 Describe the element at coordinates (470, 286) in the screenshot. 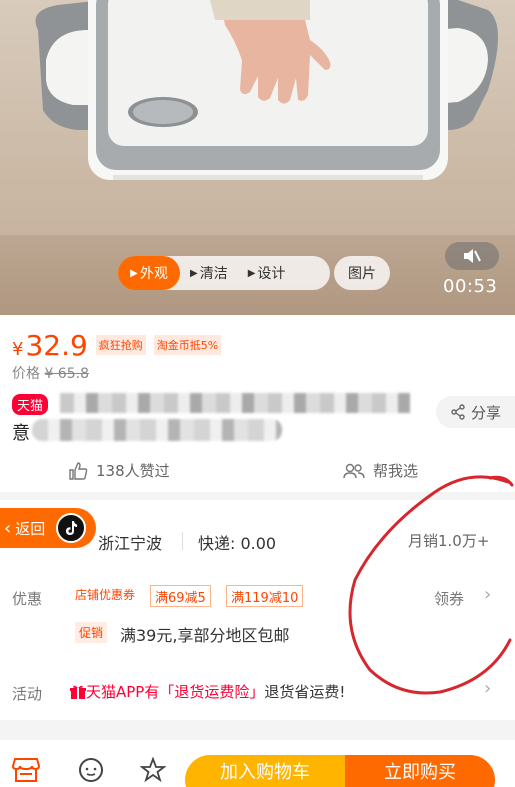

I see `video-duration: 00:53` at that location.